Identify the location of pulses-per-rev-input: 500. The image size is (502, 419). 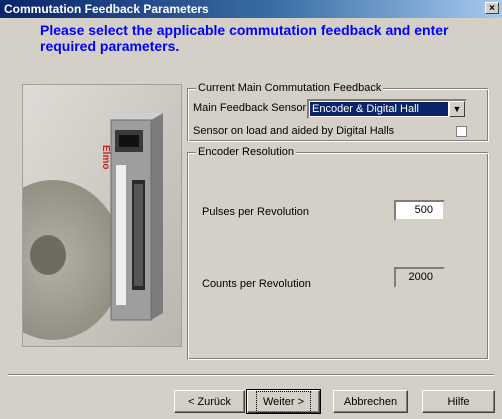
(419, 210).